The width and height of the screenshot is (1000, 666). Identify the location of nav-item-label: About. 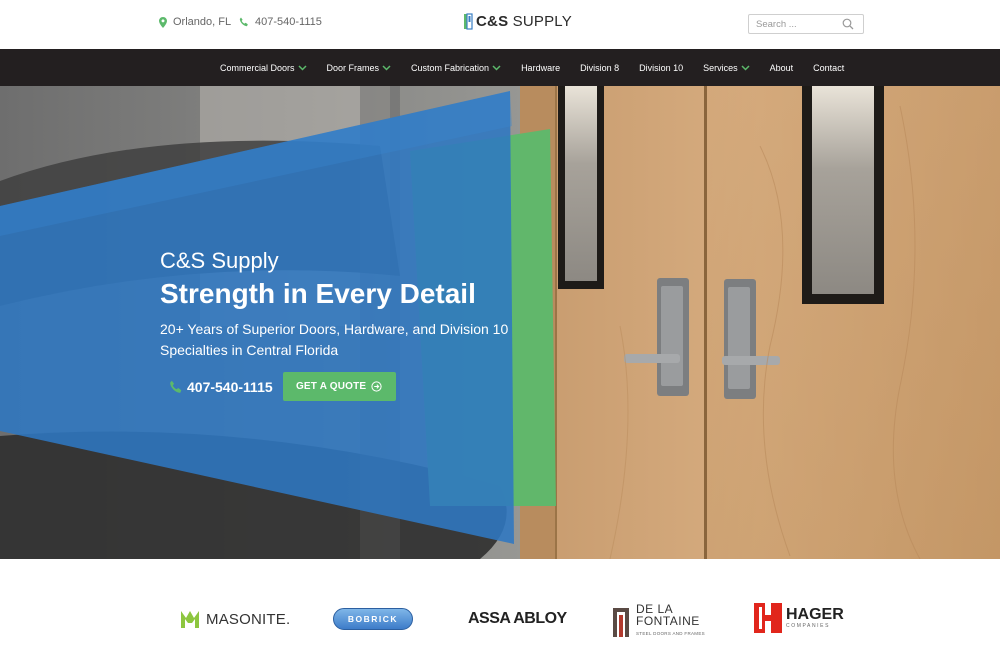
(781, 67).